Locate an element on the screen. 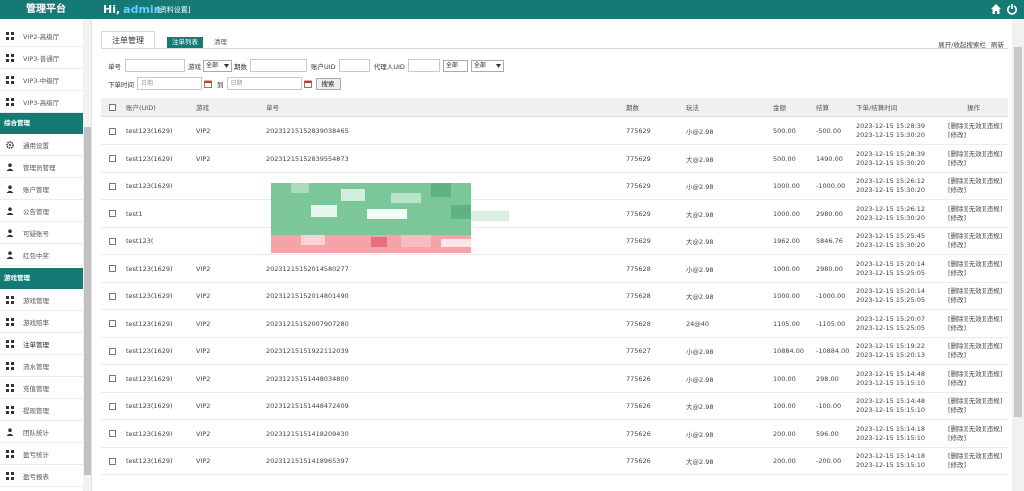  subtab-clean: 清理 is located at coordinates (220, 42).